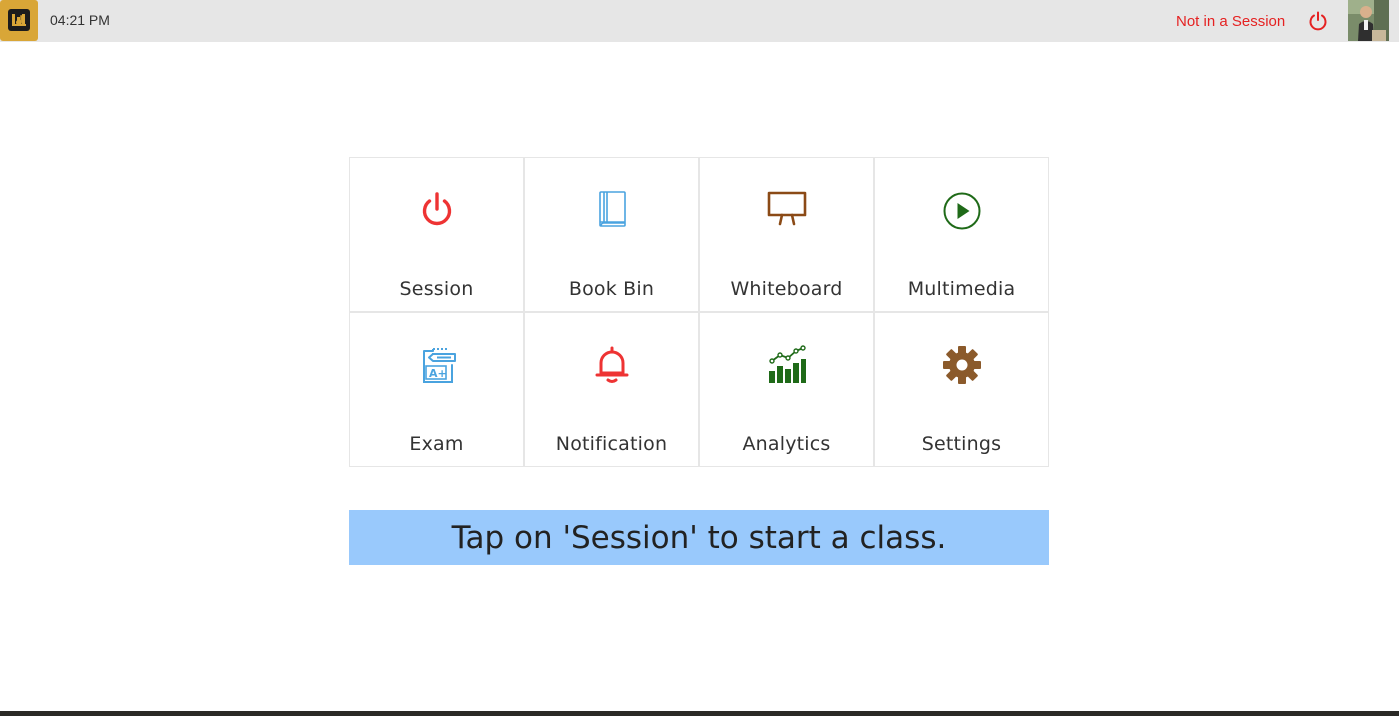  What do you see at coordinates (786, 289) in the screenshot?
I see `tile-label: Whiteboard` at bounding box center [786, 289].